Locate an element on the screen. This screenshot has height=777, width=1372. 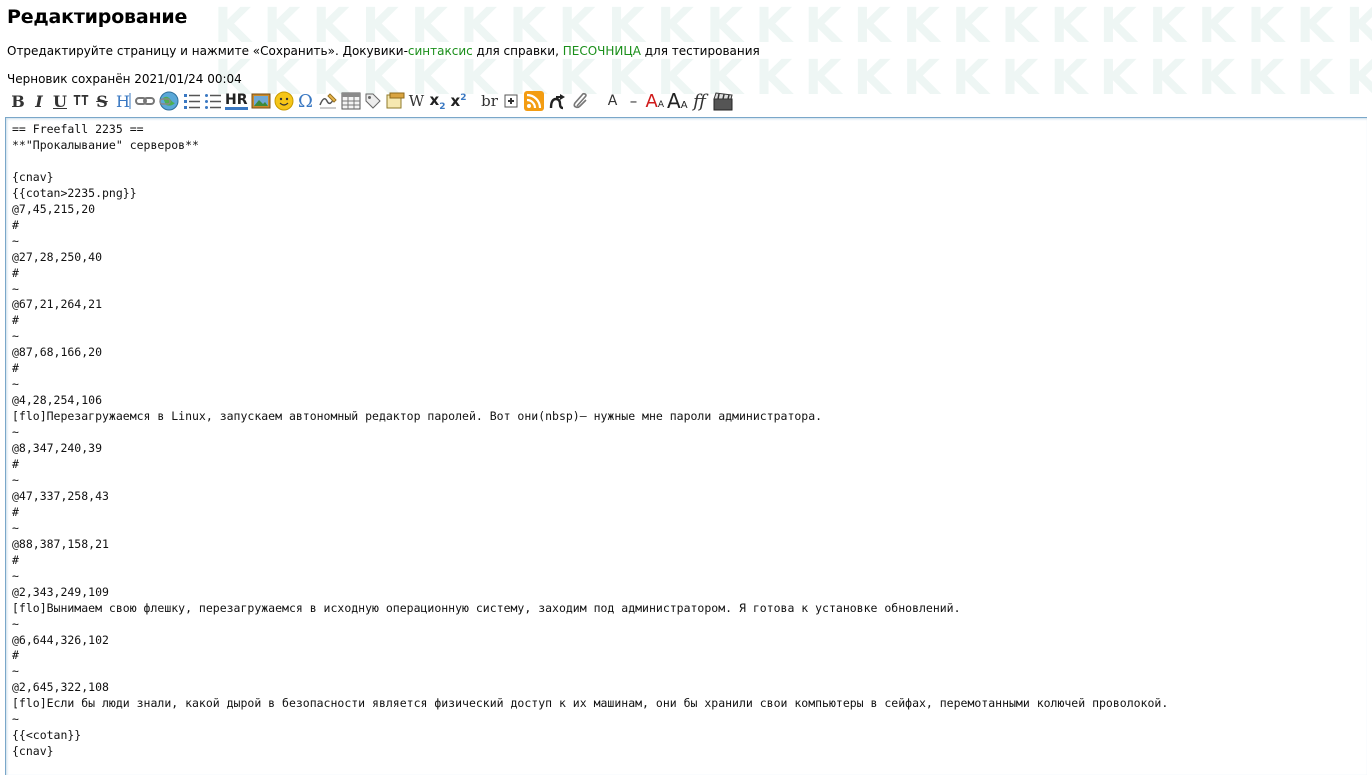
tag-button is located at coordinates (373, 101).